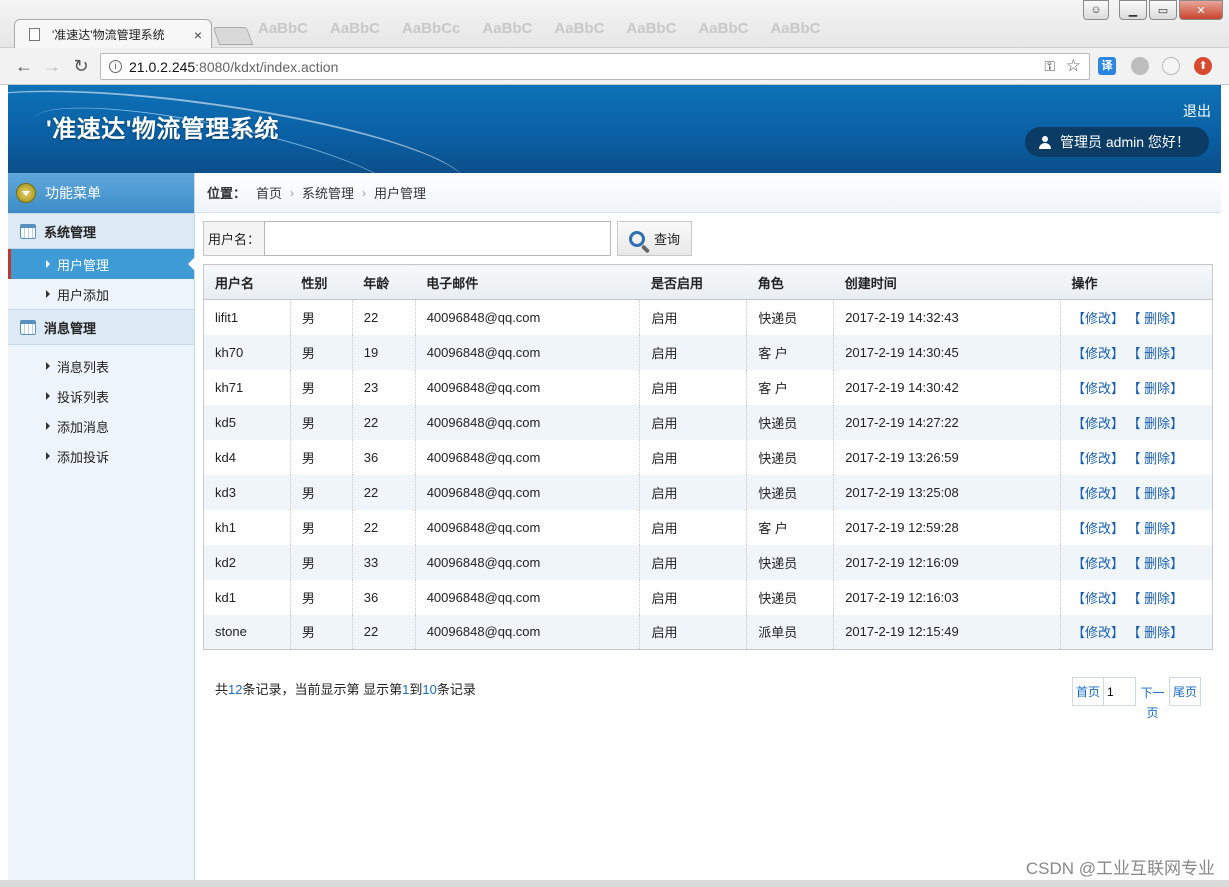 Image resolution: width=1229 pixels, height=887 pixels. I want to click on breadcrumb-item-home: 首页, so click(269, 192).